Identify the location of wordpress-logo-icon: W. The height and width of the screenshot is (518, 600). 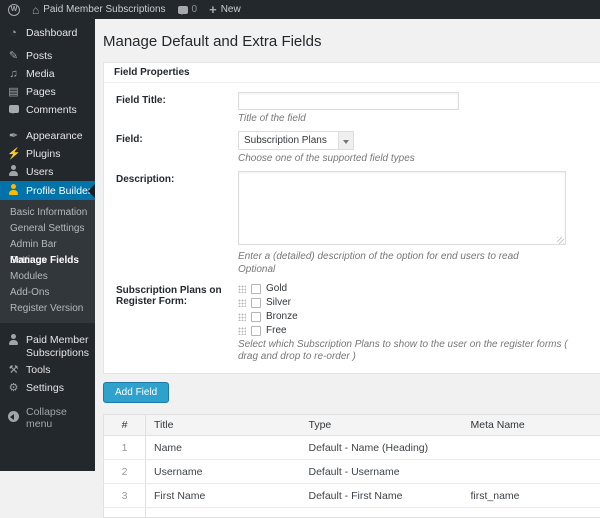
(14, 10).